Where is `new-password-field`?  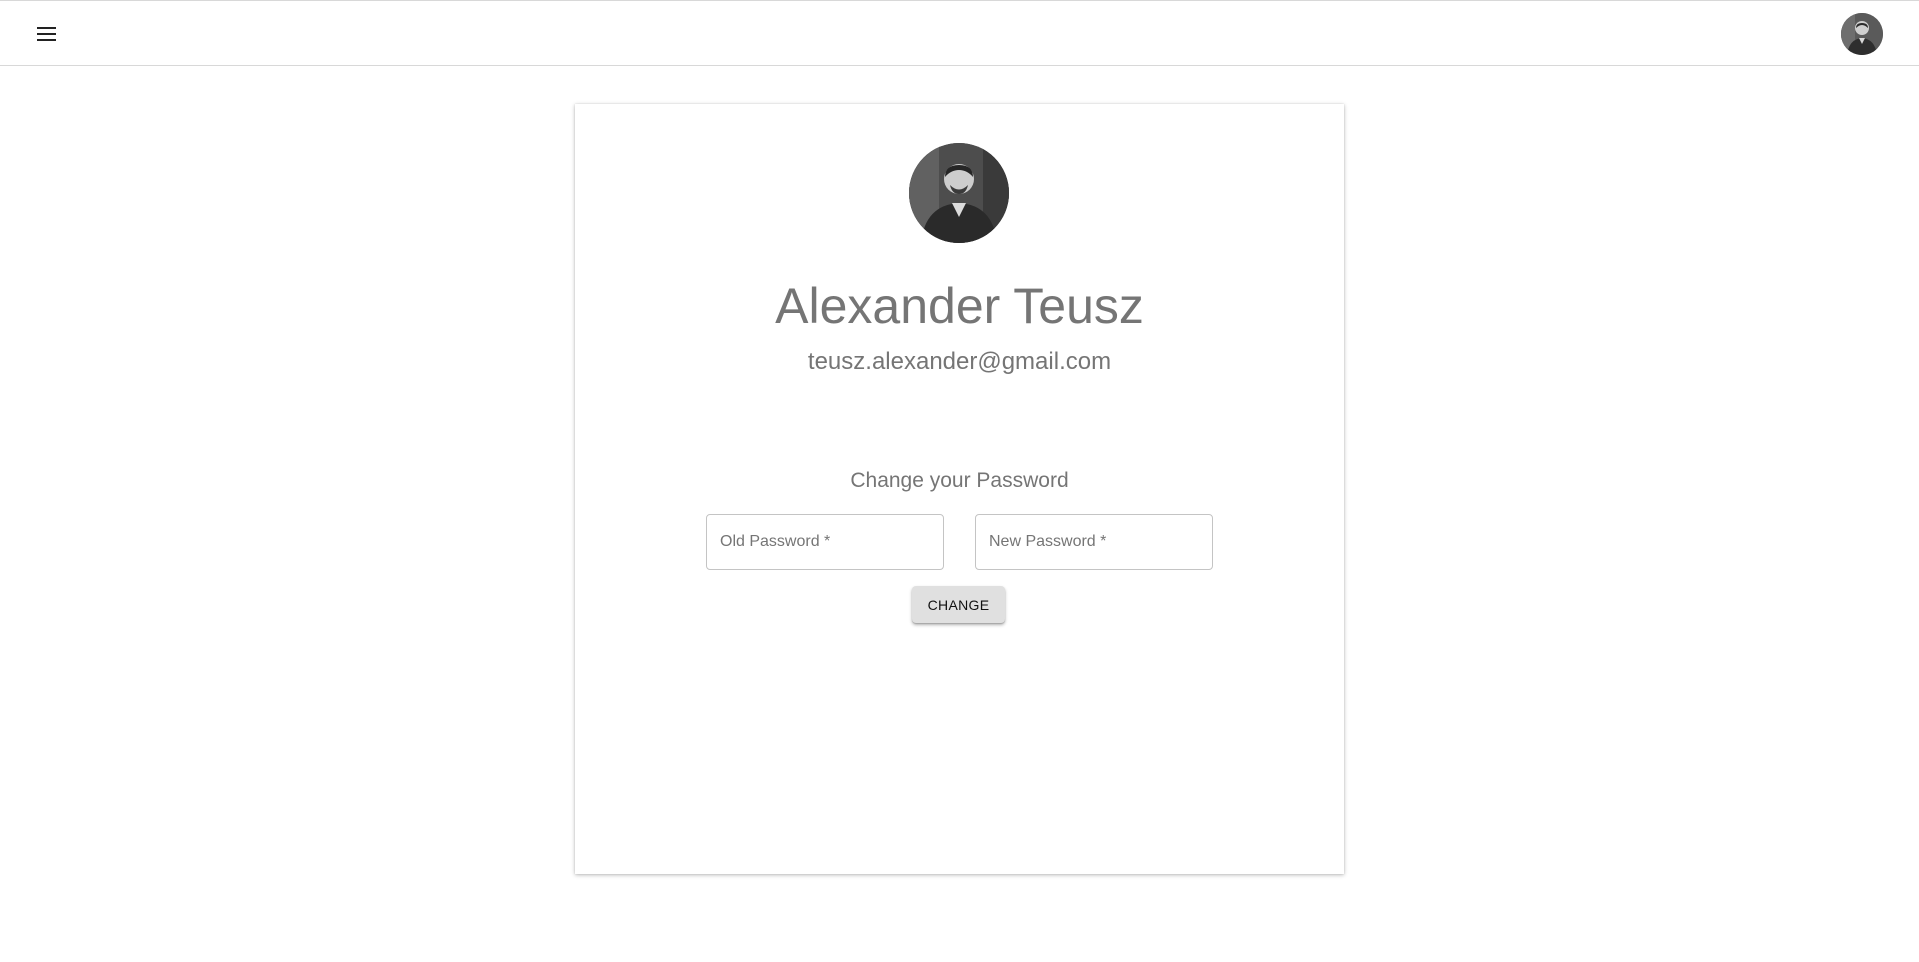
new-password-field is located at coordinates (1094, 542).